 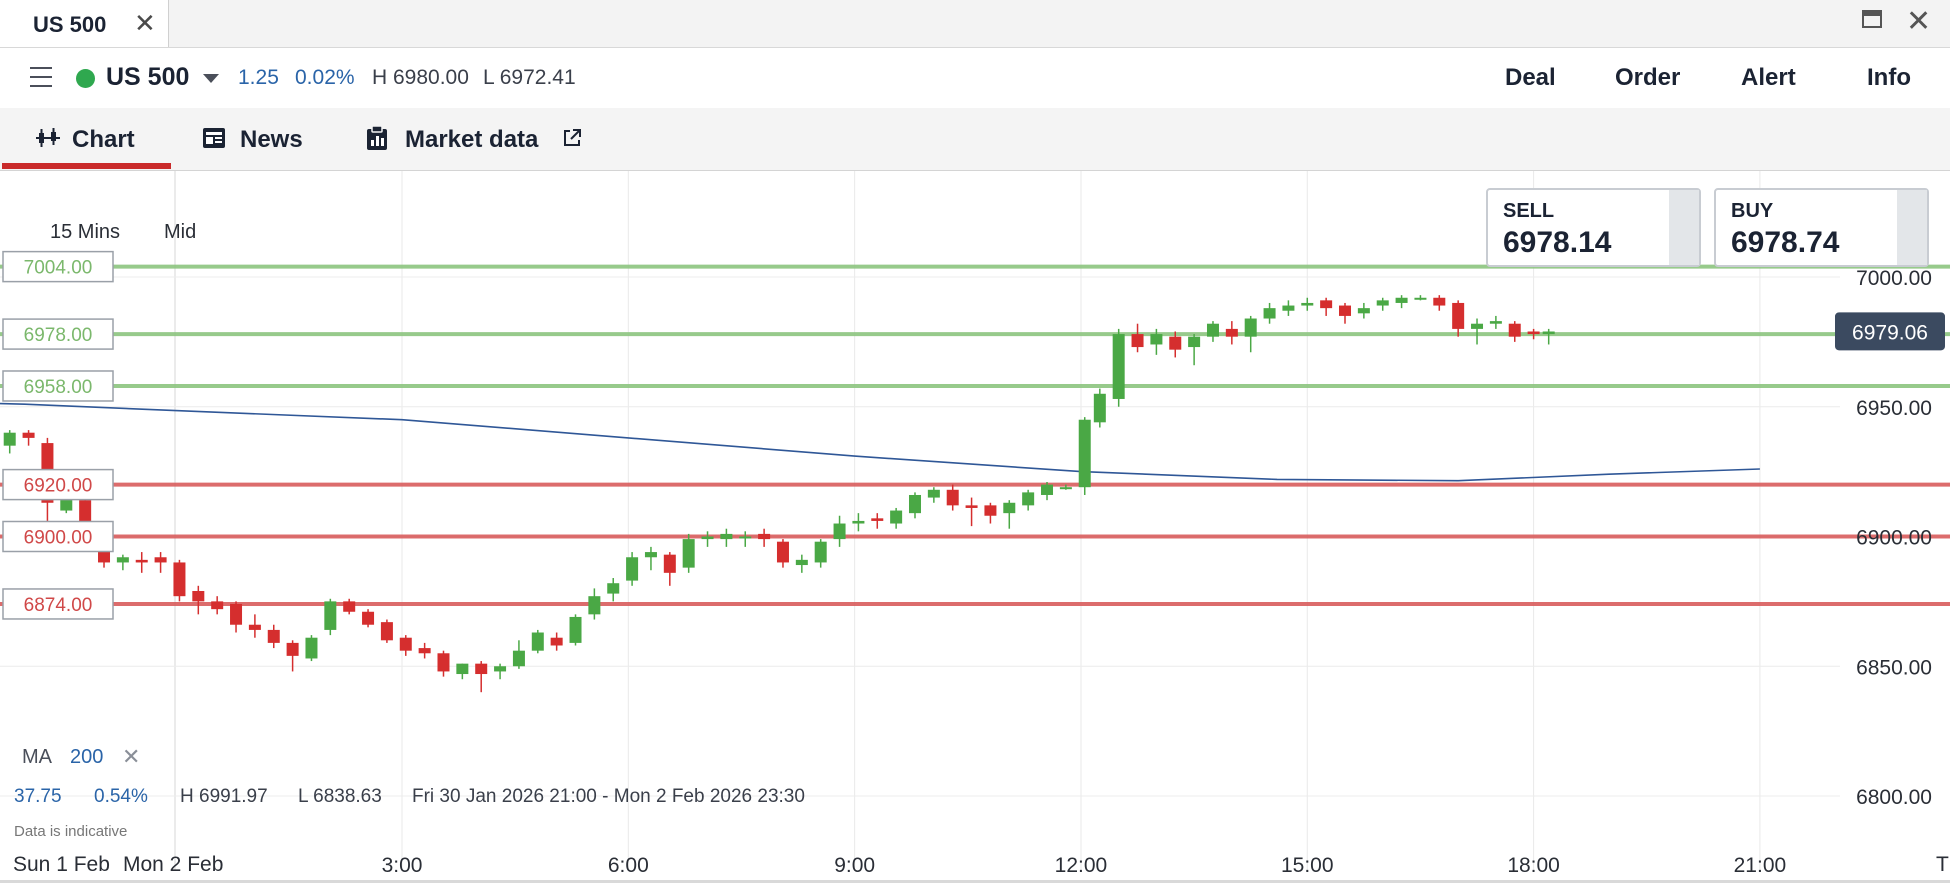 What do you see at coordinates (271, 139) in the screenshot?
I see `tab-news-label: News` at bounding box center [271, 139].